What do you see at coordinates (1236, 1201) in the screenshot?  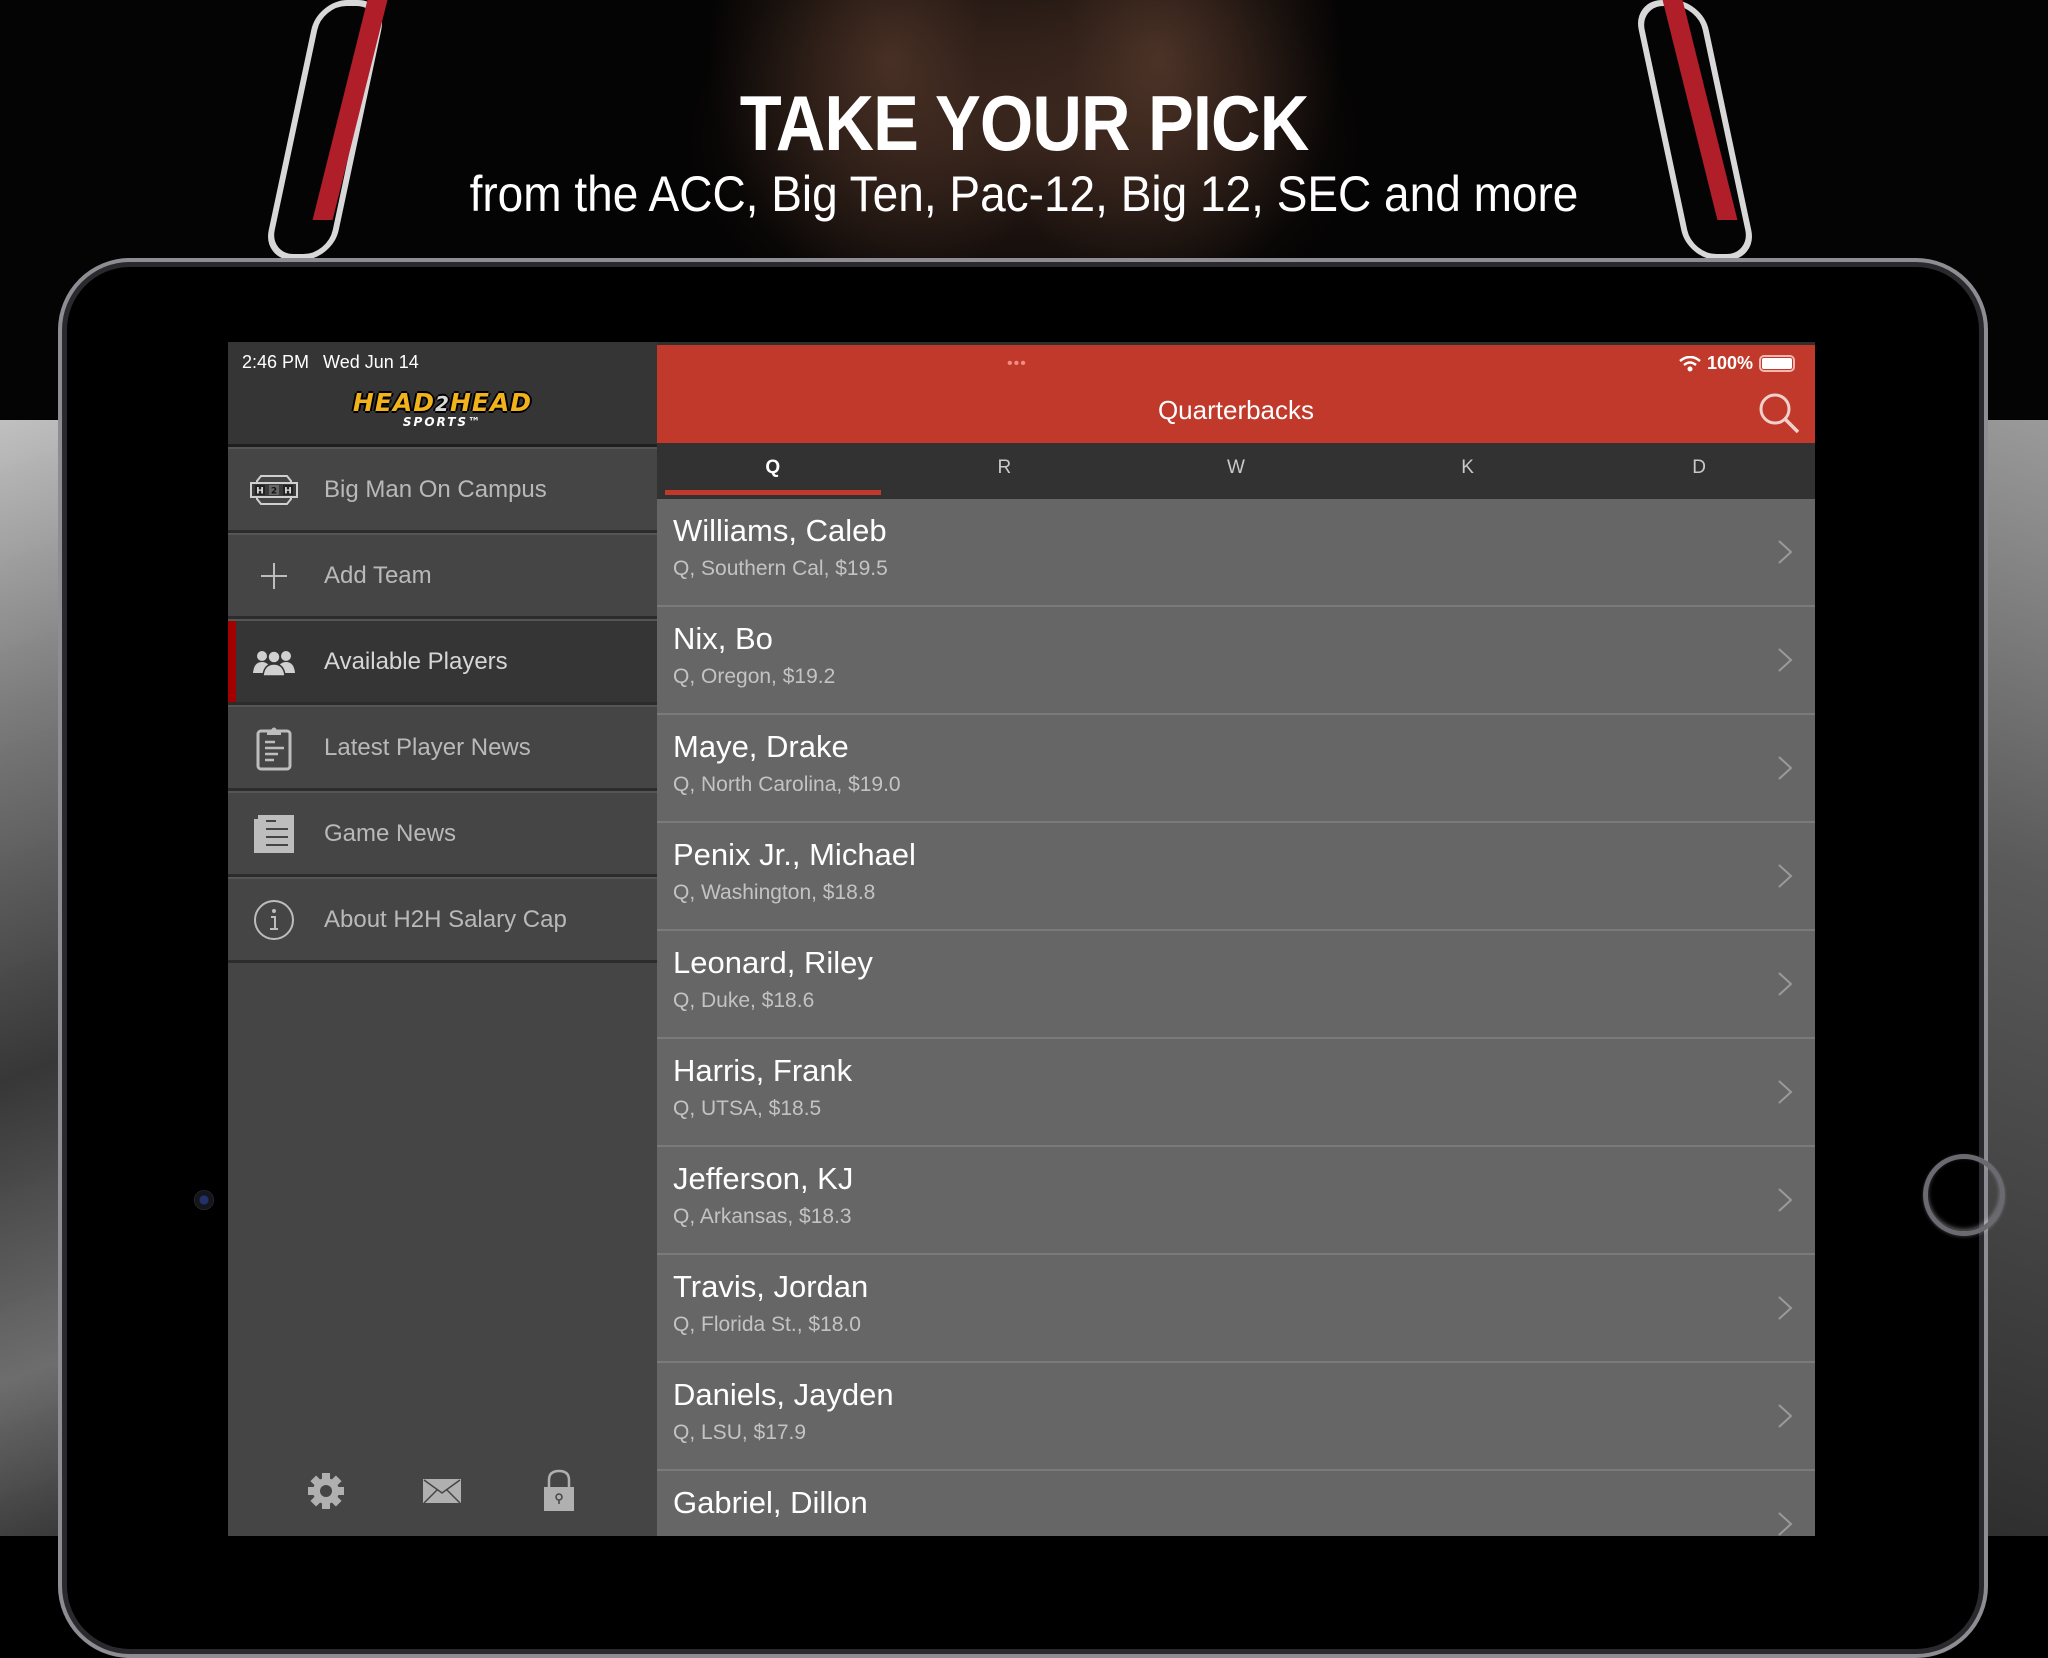 I see `player-row: Jefferson, KJ Q, Arkansas, $18.3` at bounding box center [1236, 1201].